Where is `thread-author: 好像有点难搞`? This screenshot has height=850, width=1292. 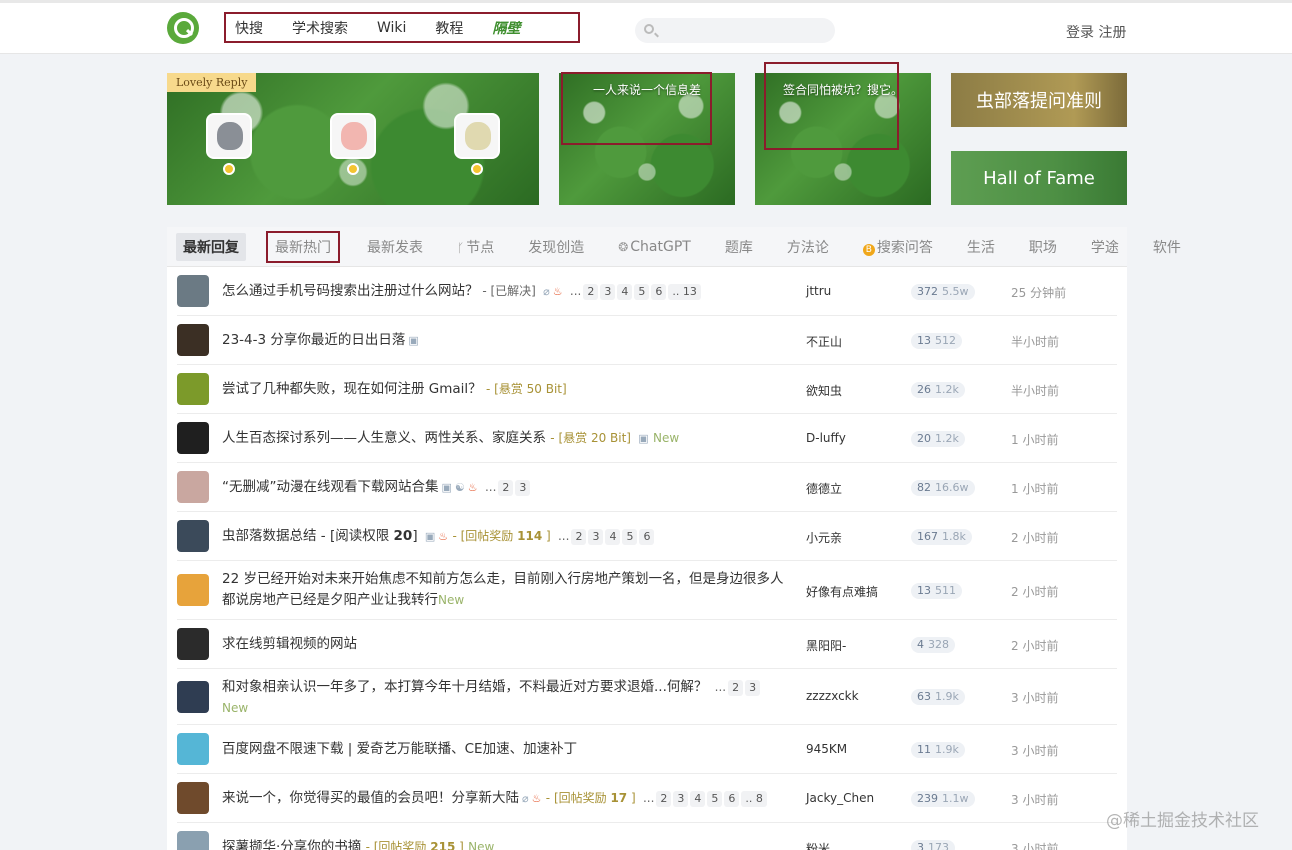 thread-author: 好像有点难搞 is located at coordinates (842, 591).